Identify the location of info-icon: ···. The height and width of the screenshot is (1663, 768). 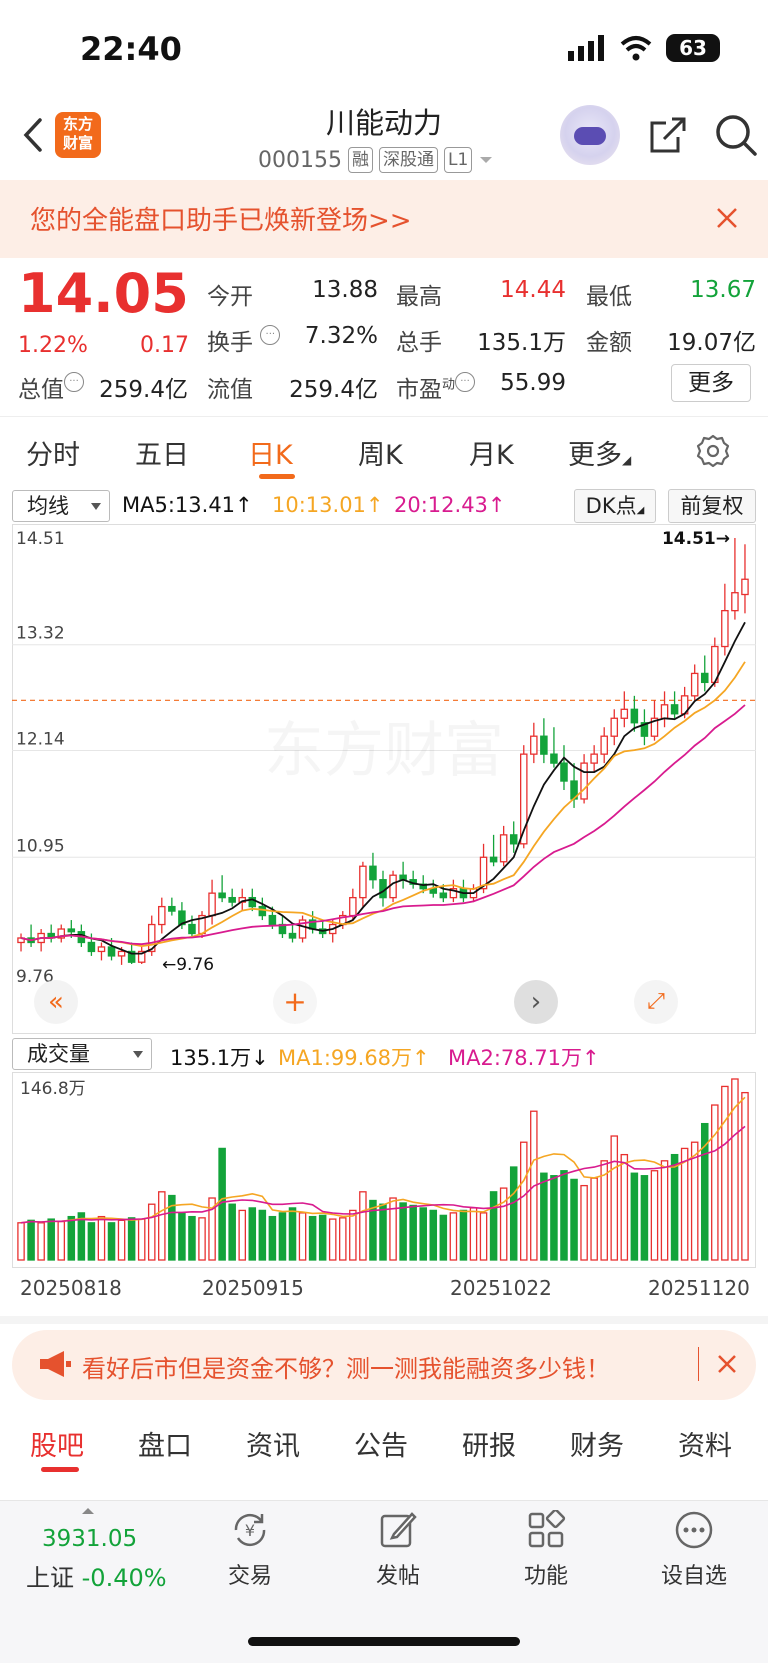
(74, 382).